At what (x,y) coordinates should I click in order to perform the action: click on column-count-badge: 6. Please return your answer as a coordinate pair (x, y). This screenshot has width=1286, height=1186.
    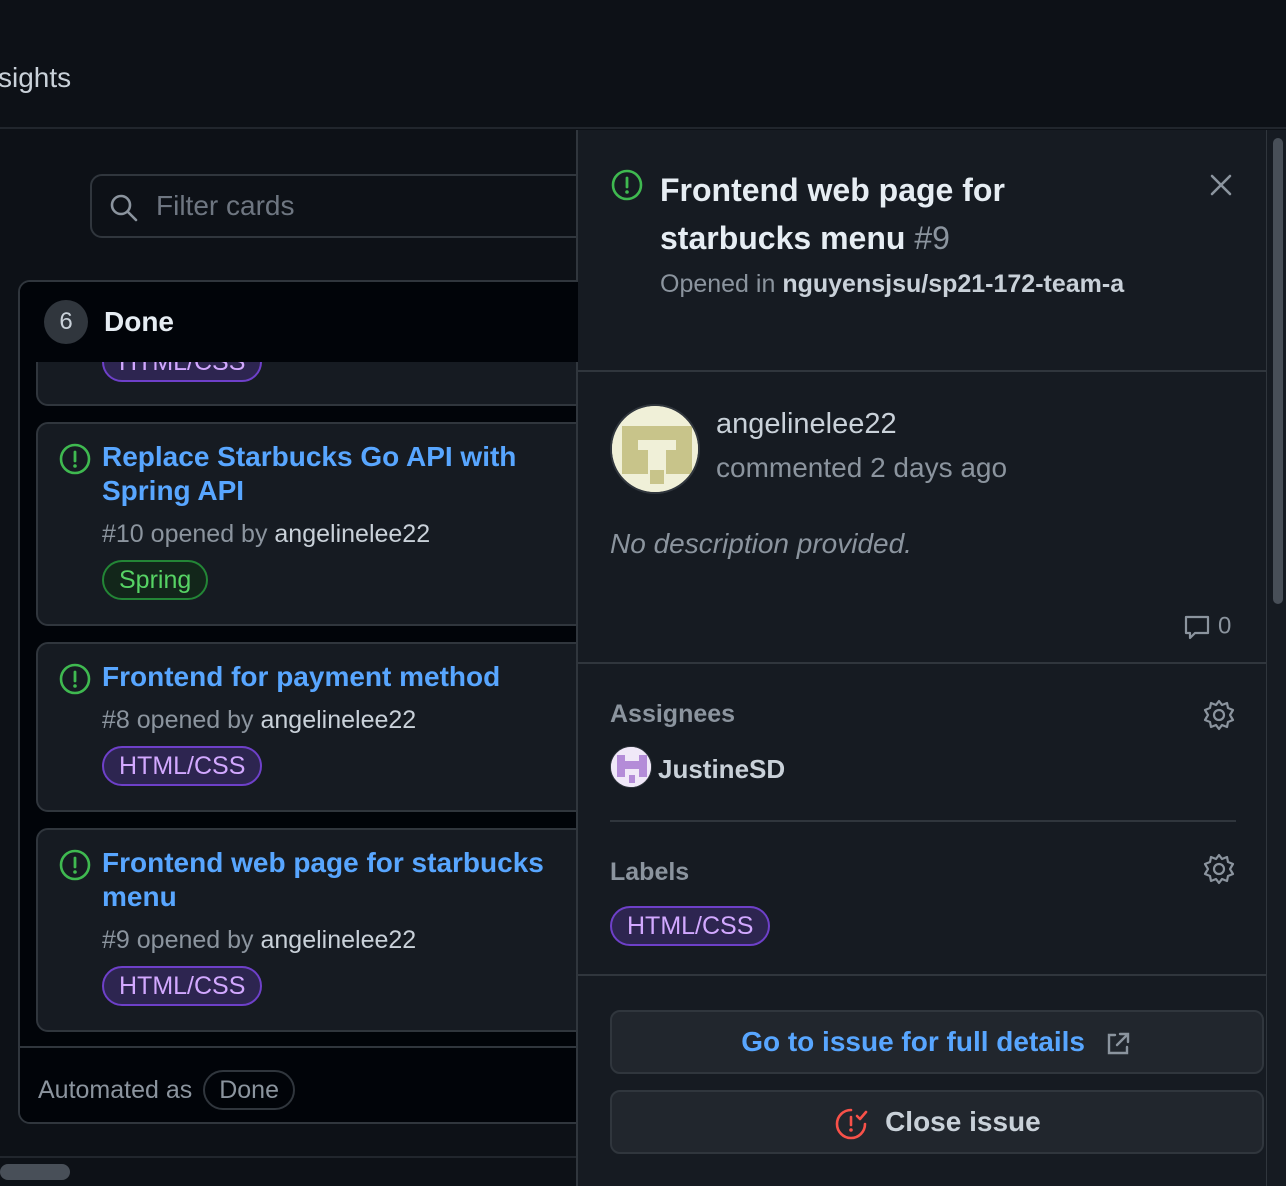
    Looking at the image, I should click on (66, 322).